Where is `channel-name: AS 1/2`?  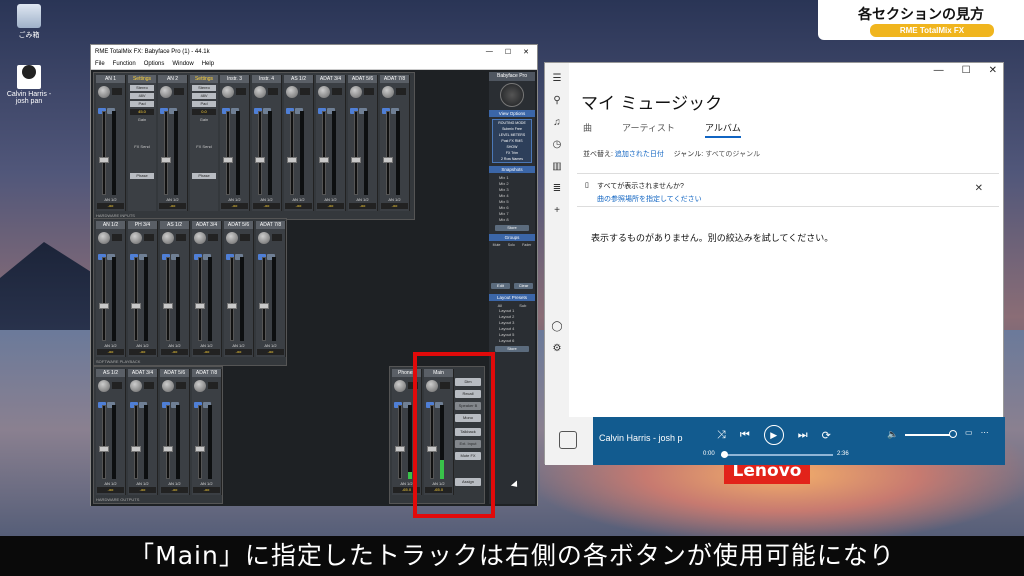 channel-name: AS 1/2 is located at coordinates (110, 373).